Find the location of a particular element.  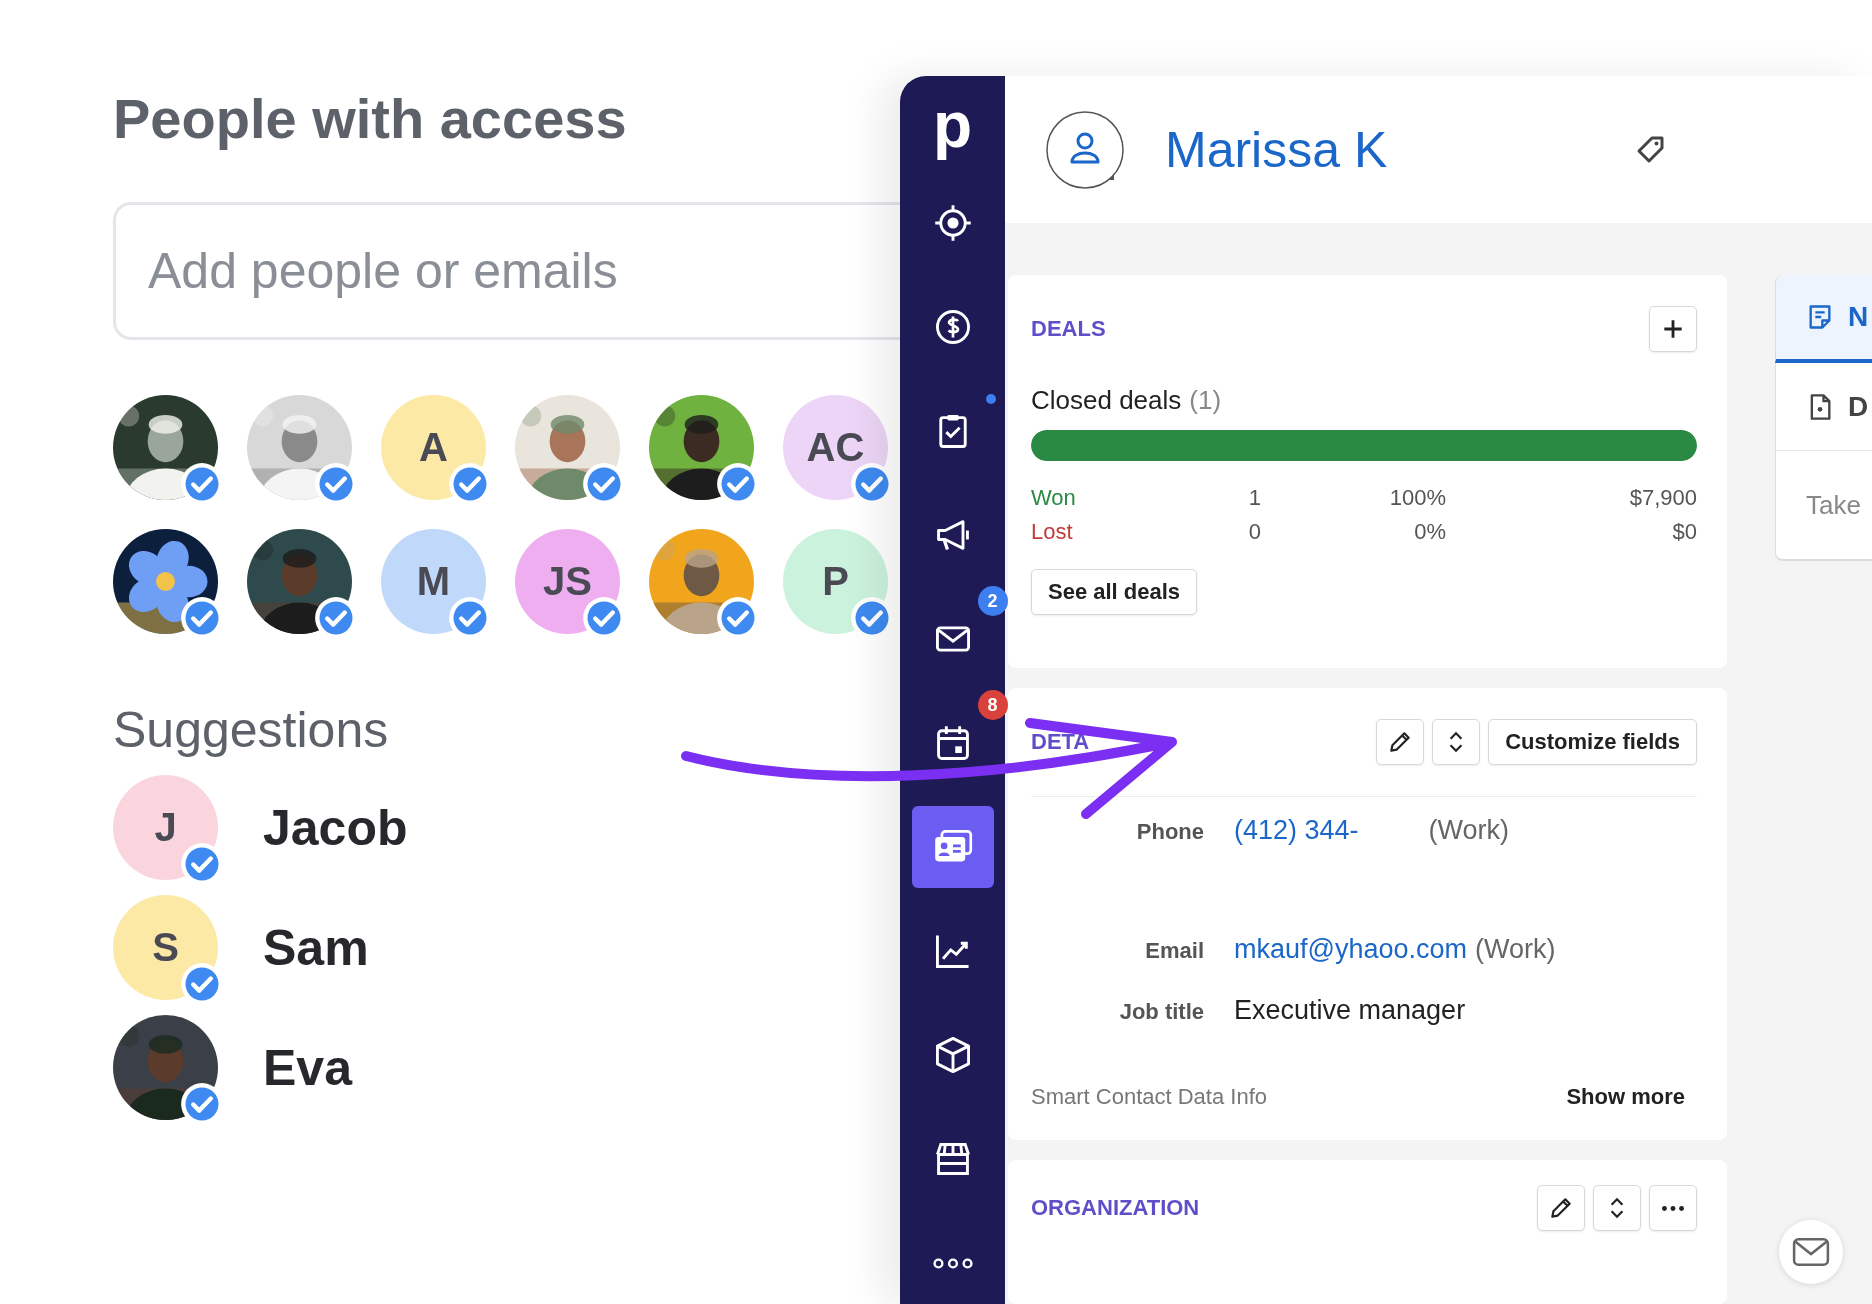

count-badge: 8 is located at coordinates (992, 705).